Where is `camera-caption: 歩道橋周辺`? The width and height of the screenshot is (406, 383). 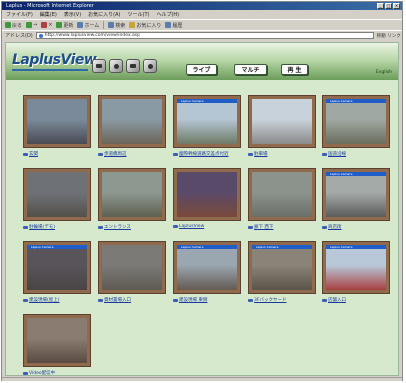
camera-caption: 歩道橋周辺 is located at coordinates (134, 154).